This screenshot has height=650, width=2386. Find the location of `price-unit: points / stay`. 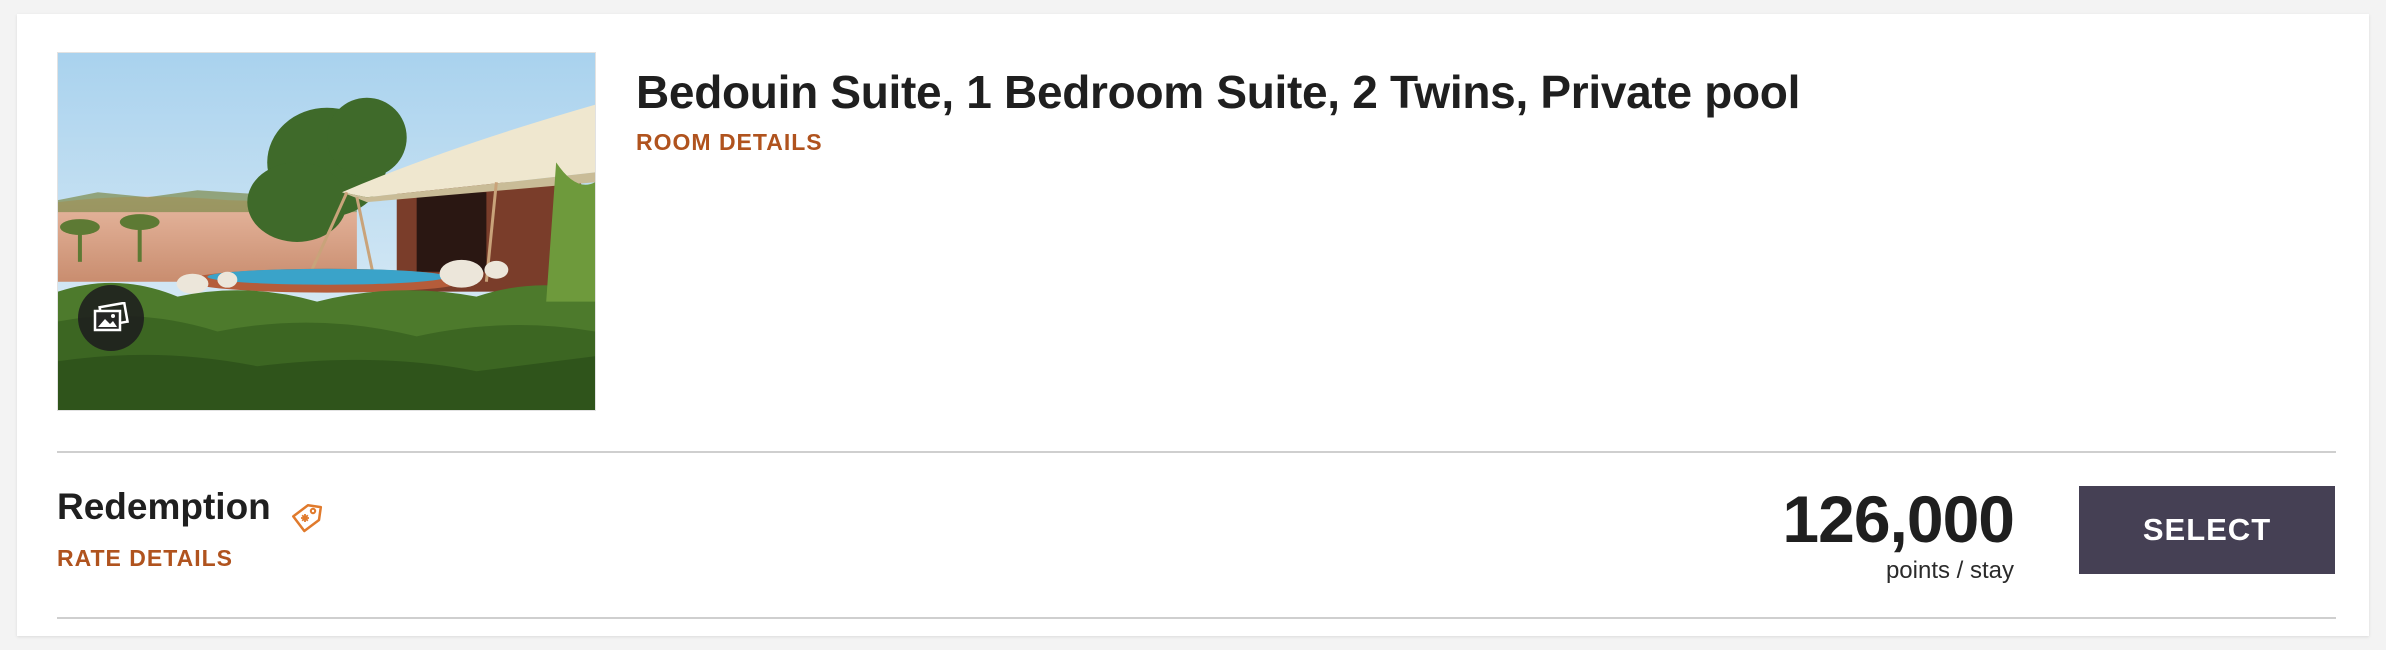

price-unit: points / stay is located at coordinates (1949, 570).